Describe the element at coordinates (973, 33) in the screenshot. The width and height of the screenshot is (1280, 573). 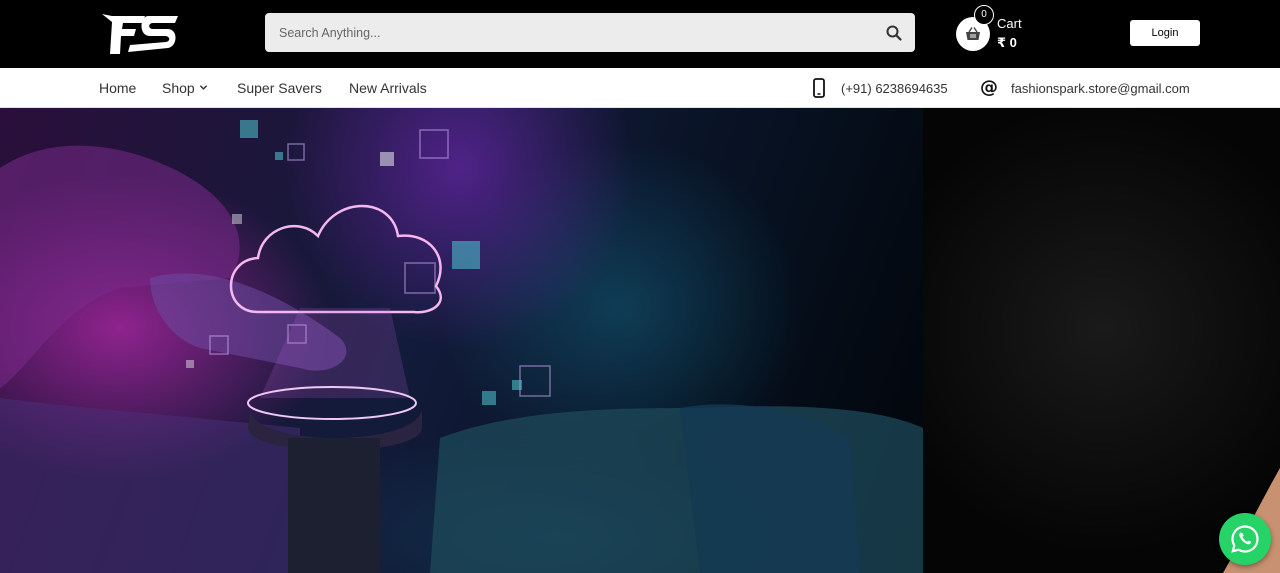
I see `basket-icon` at that location.